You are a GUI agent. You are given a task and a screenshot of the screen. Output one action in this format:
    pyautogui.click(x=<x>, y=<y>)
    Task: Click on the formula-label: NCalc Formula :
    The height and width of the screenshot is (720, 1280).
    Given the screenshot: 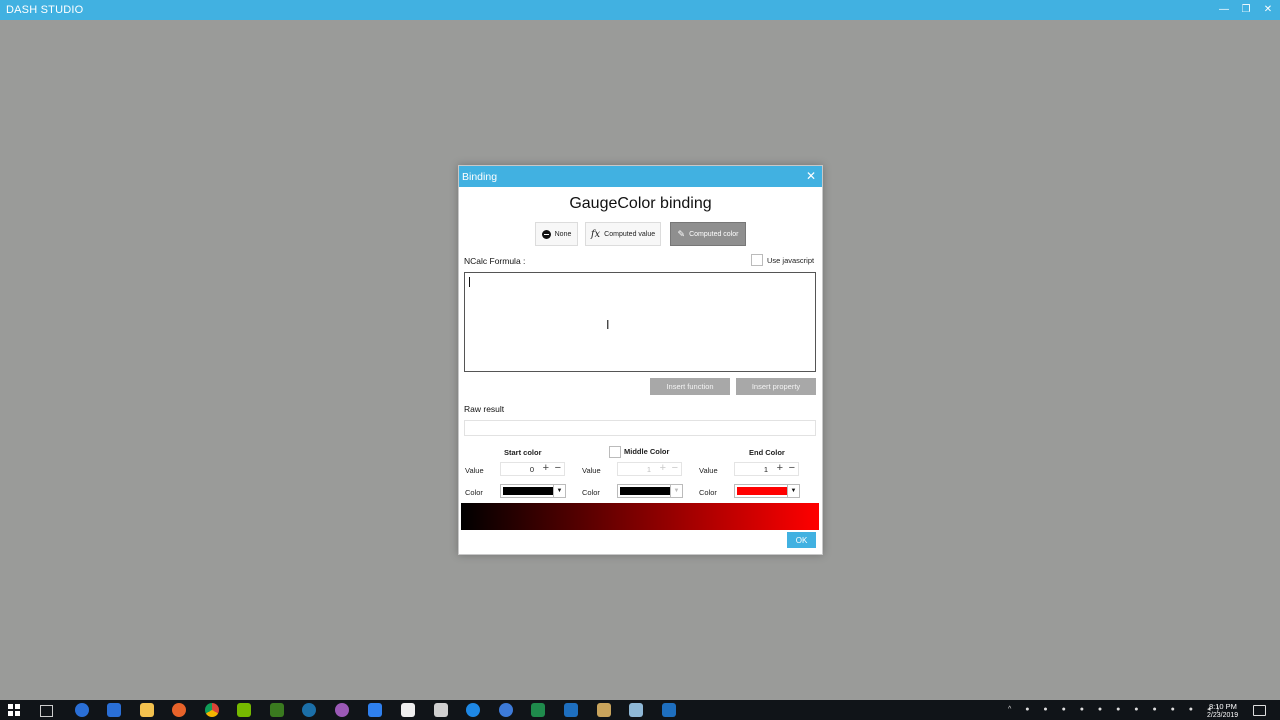 What is the action you would take?
    pyautogui.click(x=495, y=261)
    